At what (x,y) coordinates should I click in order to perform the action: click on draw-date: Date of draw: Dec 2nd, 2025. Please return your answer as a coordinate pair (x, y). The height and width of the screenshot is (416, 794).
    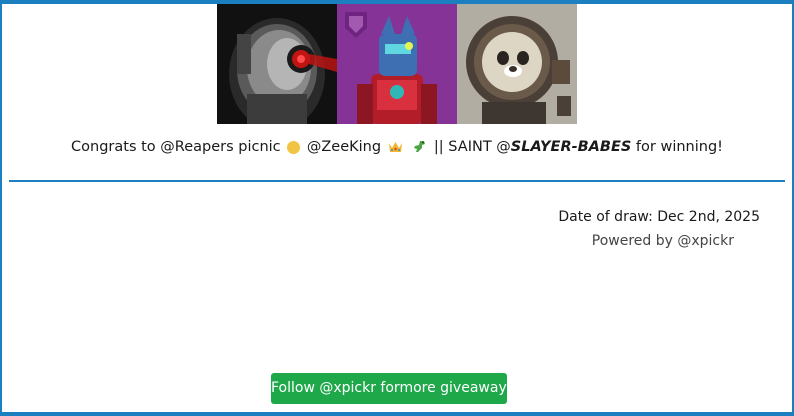
    Looking at the image, I should click on (659, 217).